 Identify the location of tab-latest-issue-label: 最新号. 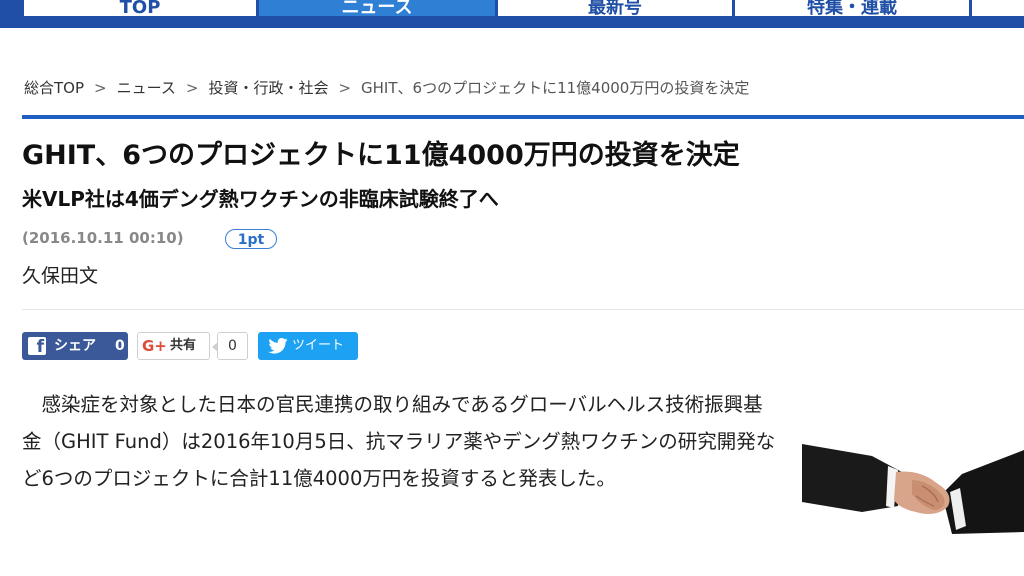
(615, 8).